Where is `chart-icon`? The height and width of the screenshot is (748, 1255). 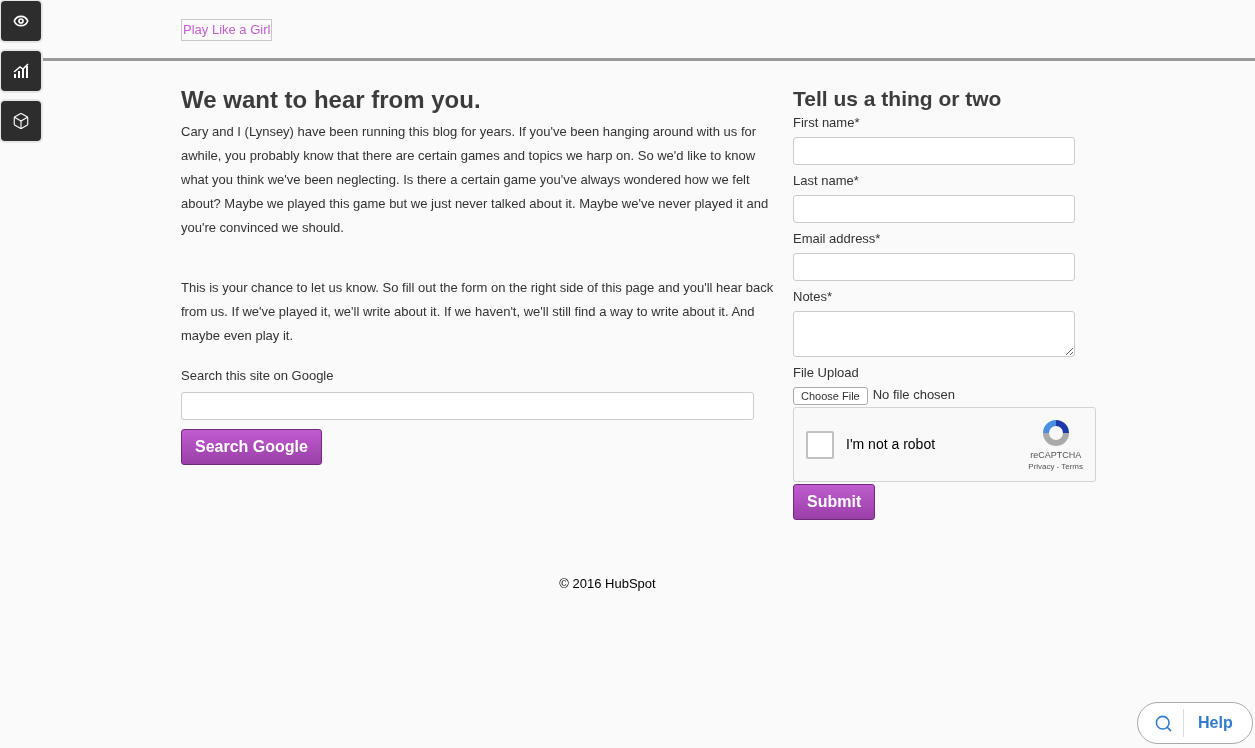 chart-icon is located at coordinates (21, 71).